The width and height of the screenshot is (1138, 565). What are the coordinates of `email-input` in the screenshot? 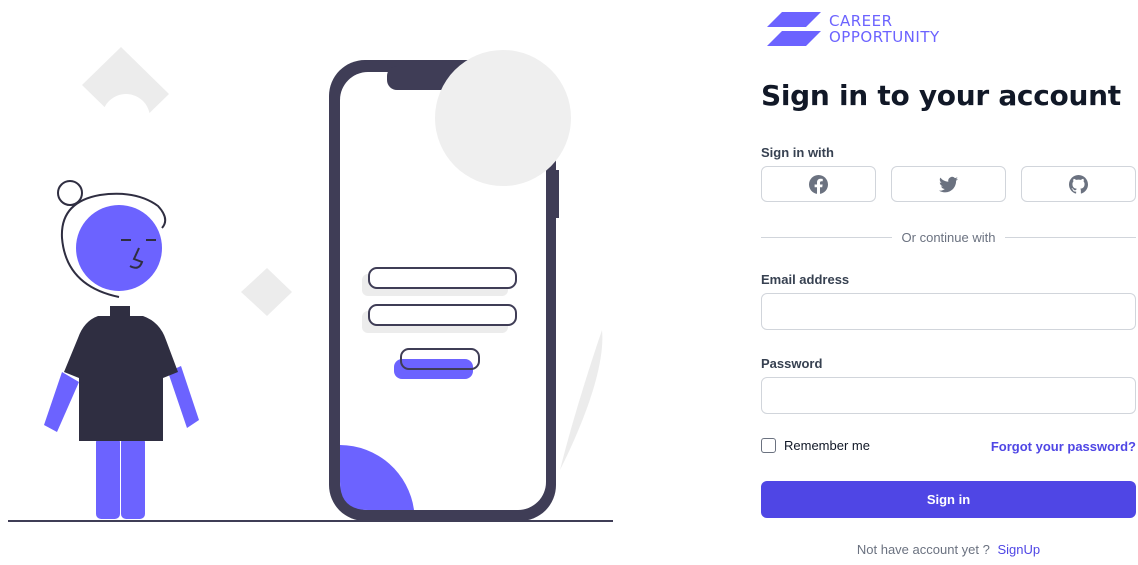 It's located at (948, 311).